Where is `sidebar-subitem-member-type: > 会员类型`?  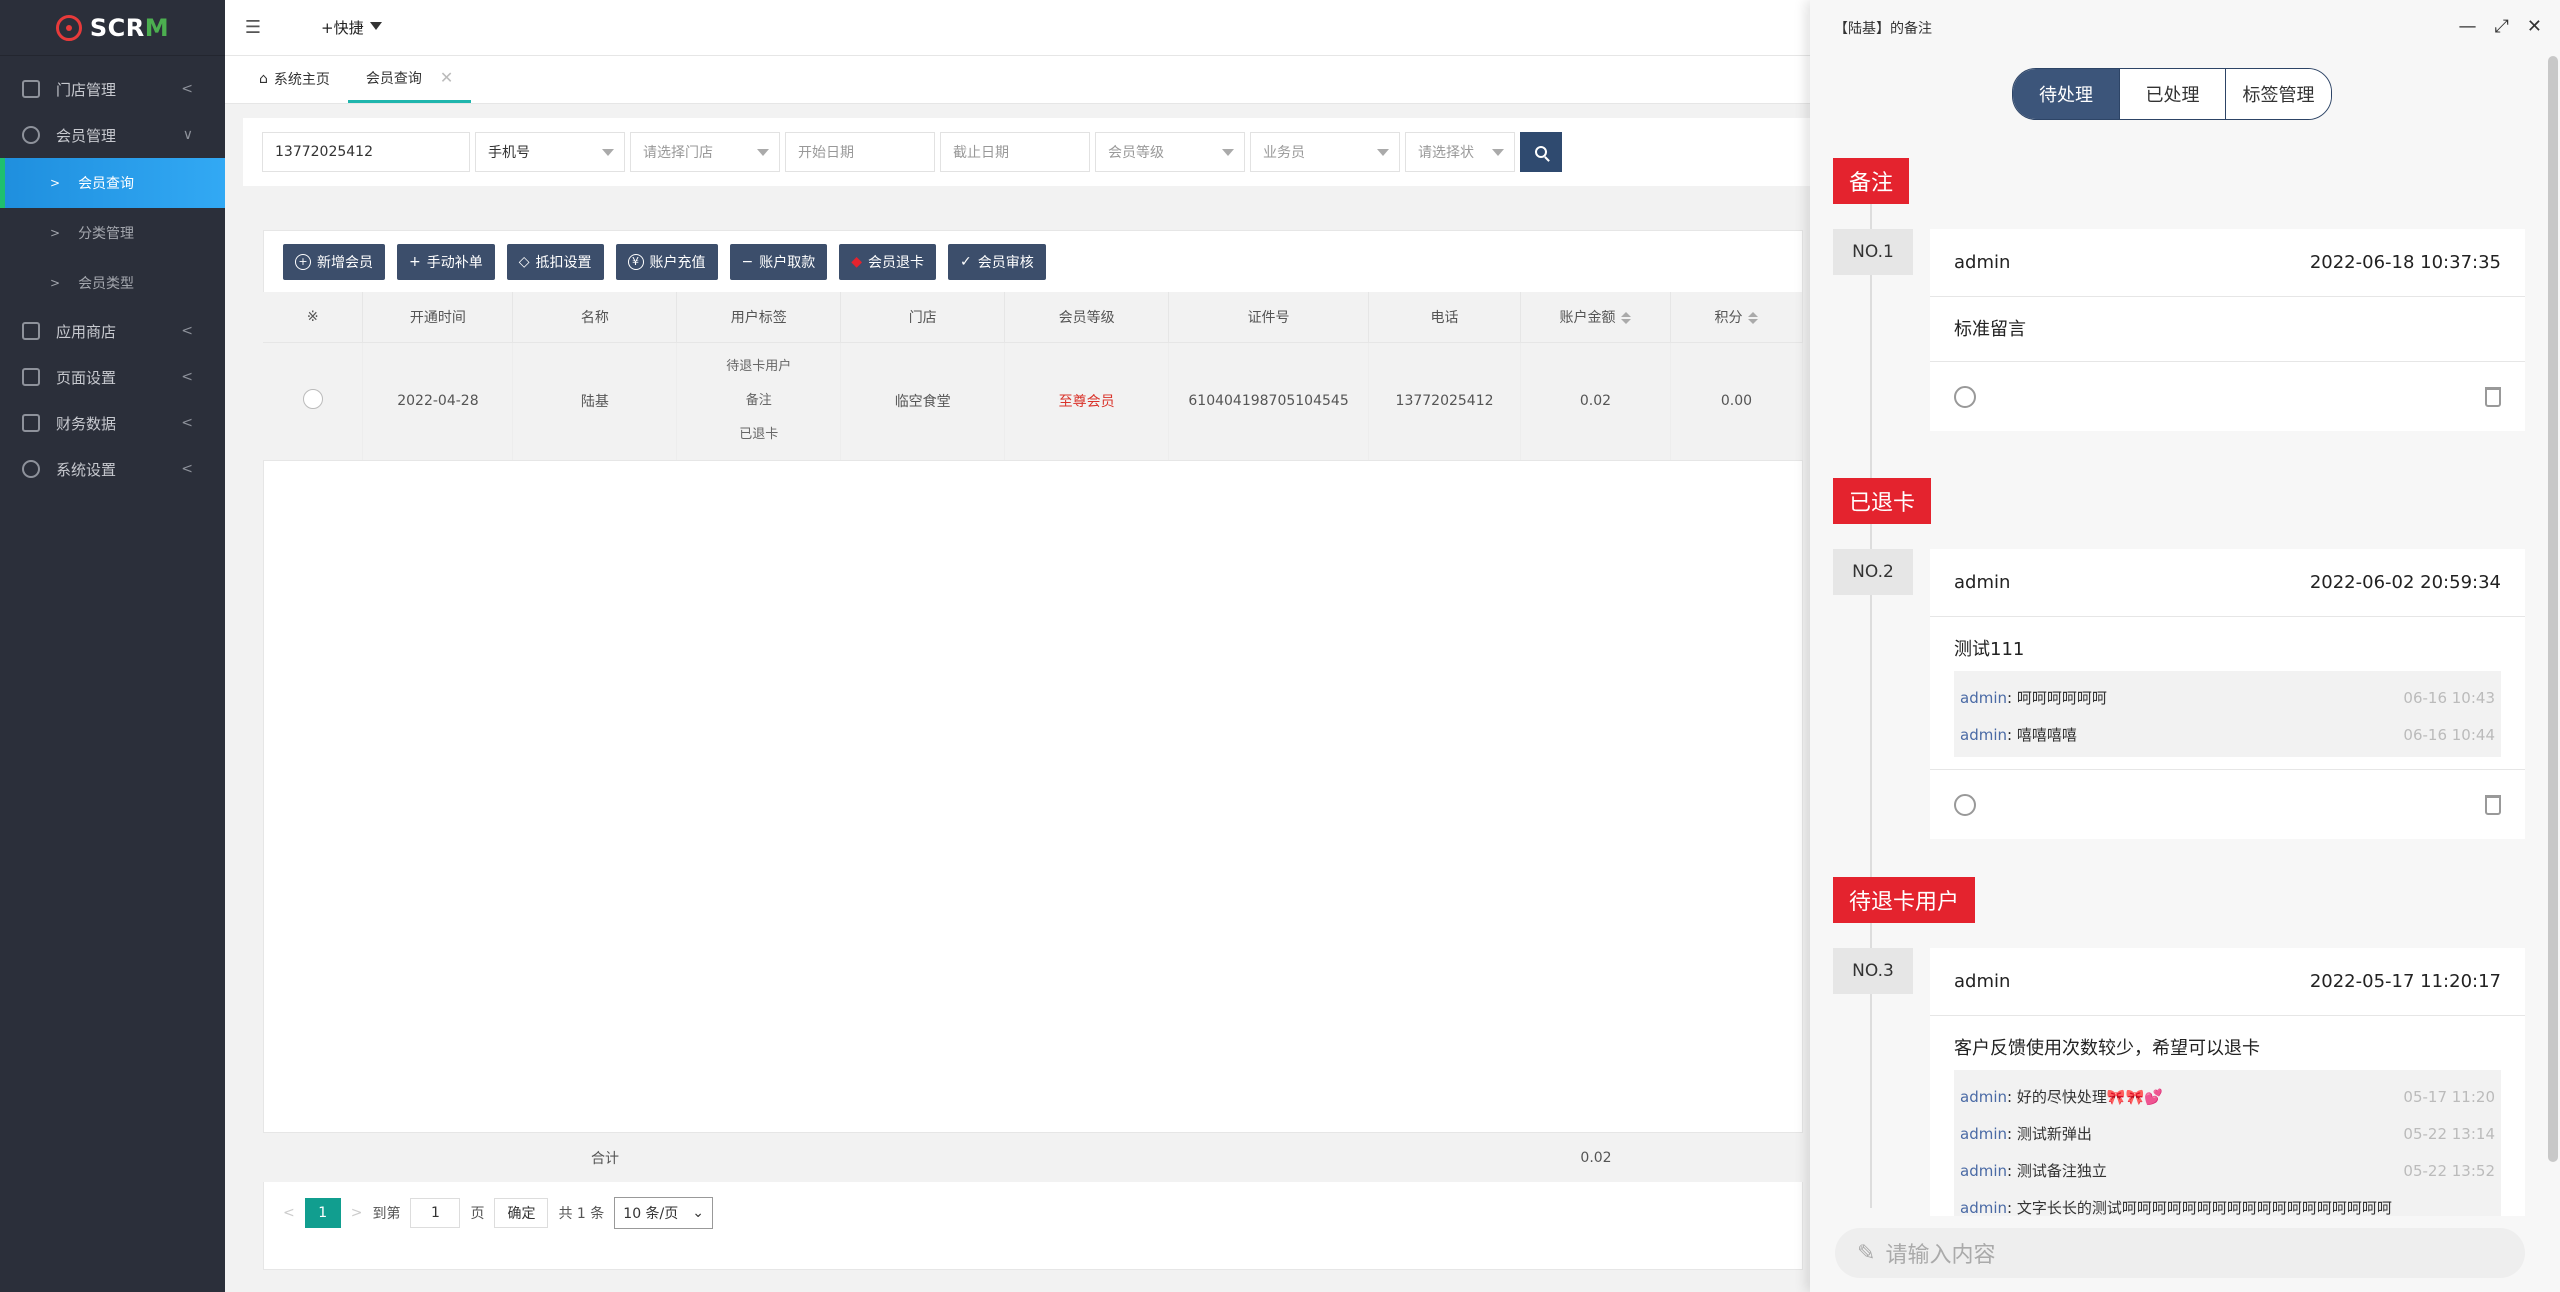
sidebar-subitem-member-type: > 会员类型 is located at coordinates (112, 283).